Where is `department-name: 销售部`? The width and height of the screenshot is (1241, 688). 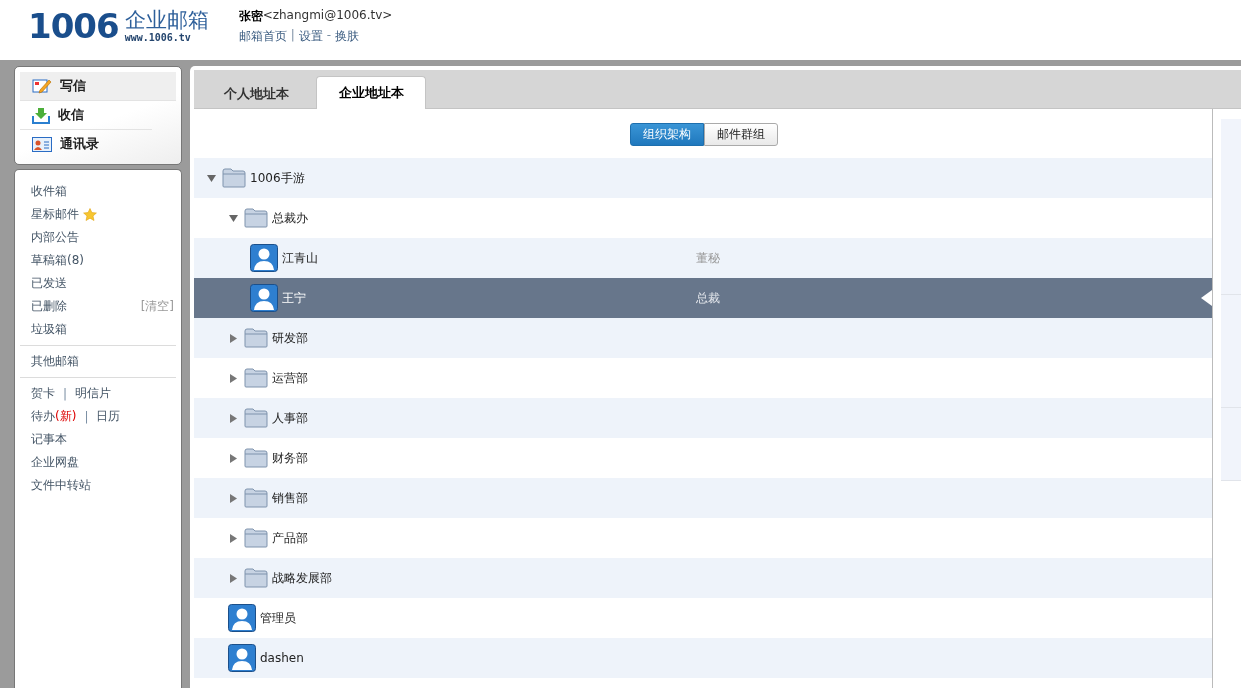 department-name: 销售部 is located at coordinates (290, 498).